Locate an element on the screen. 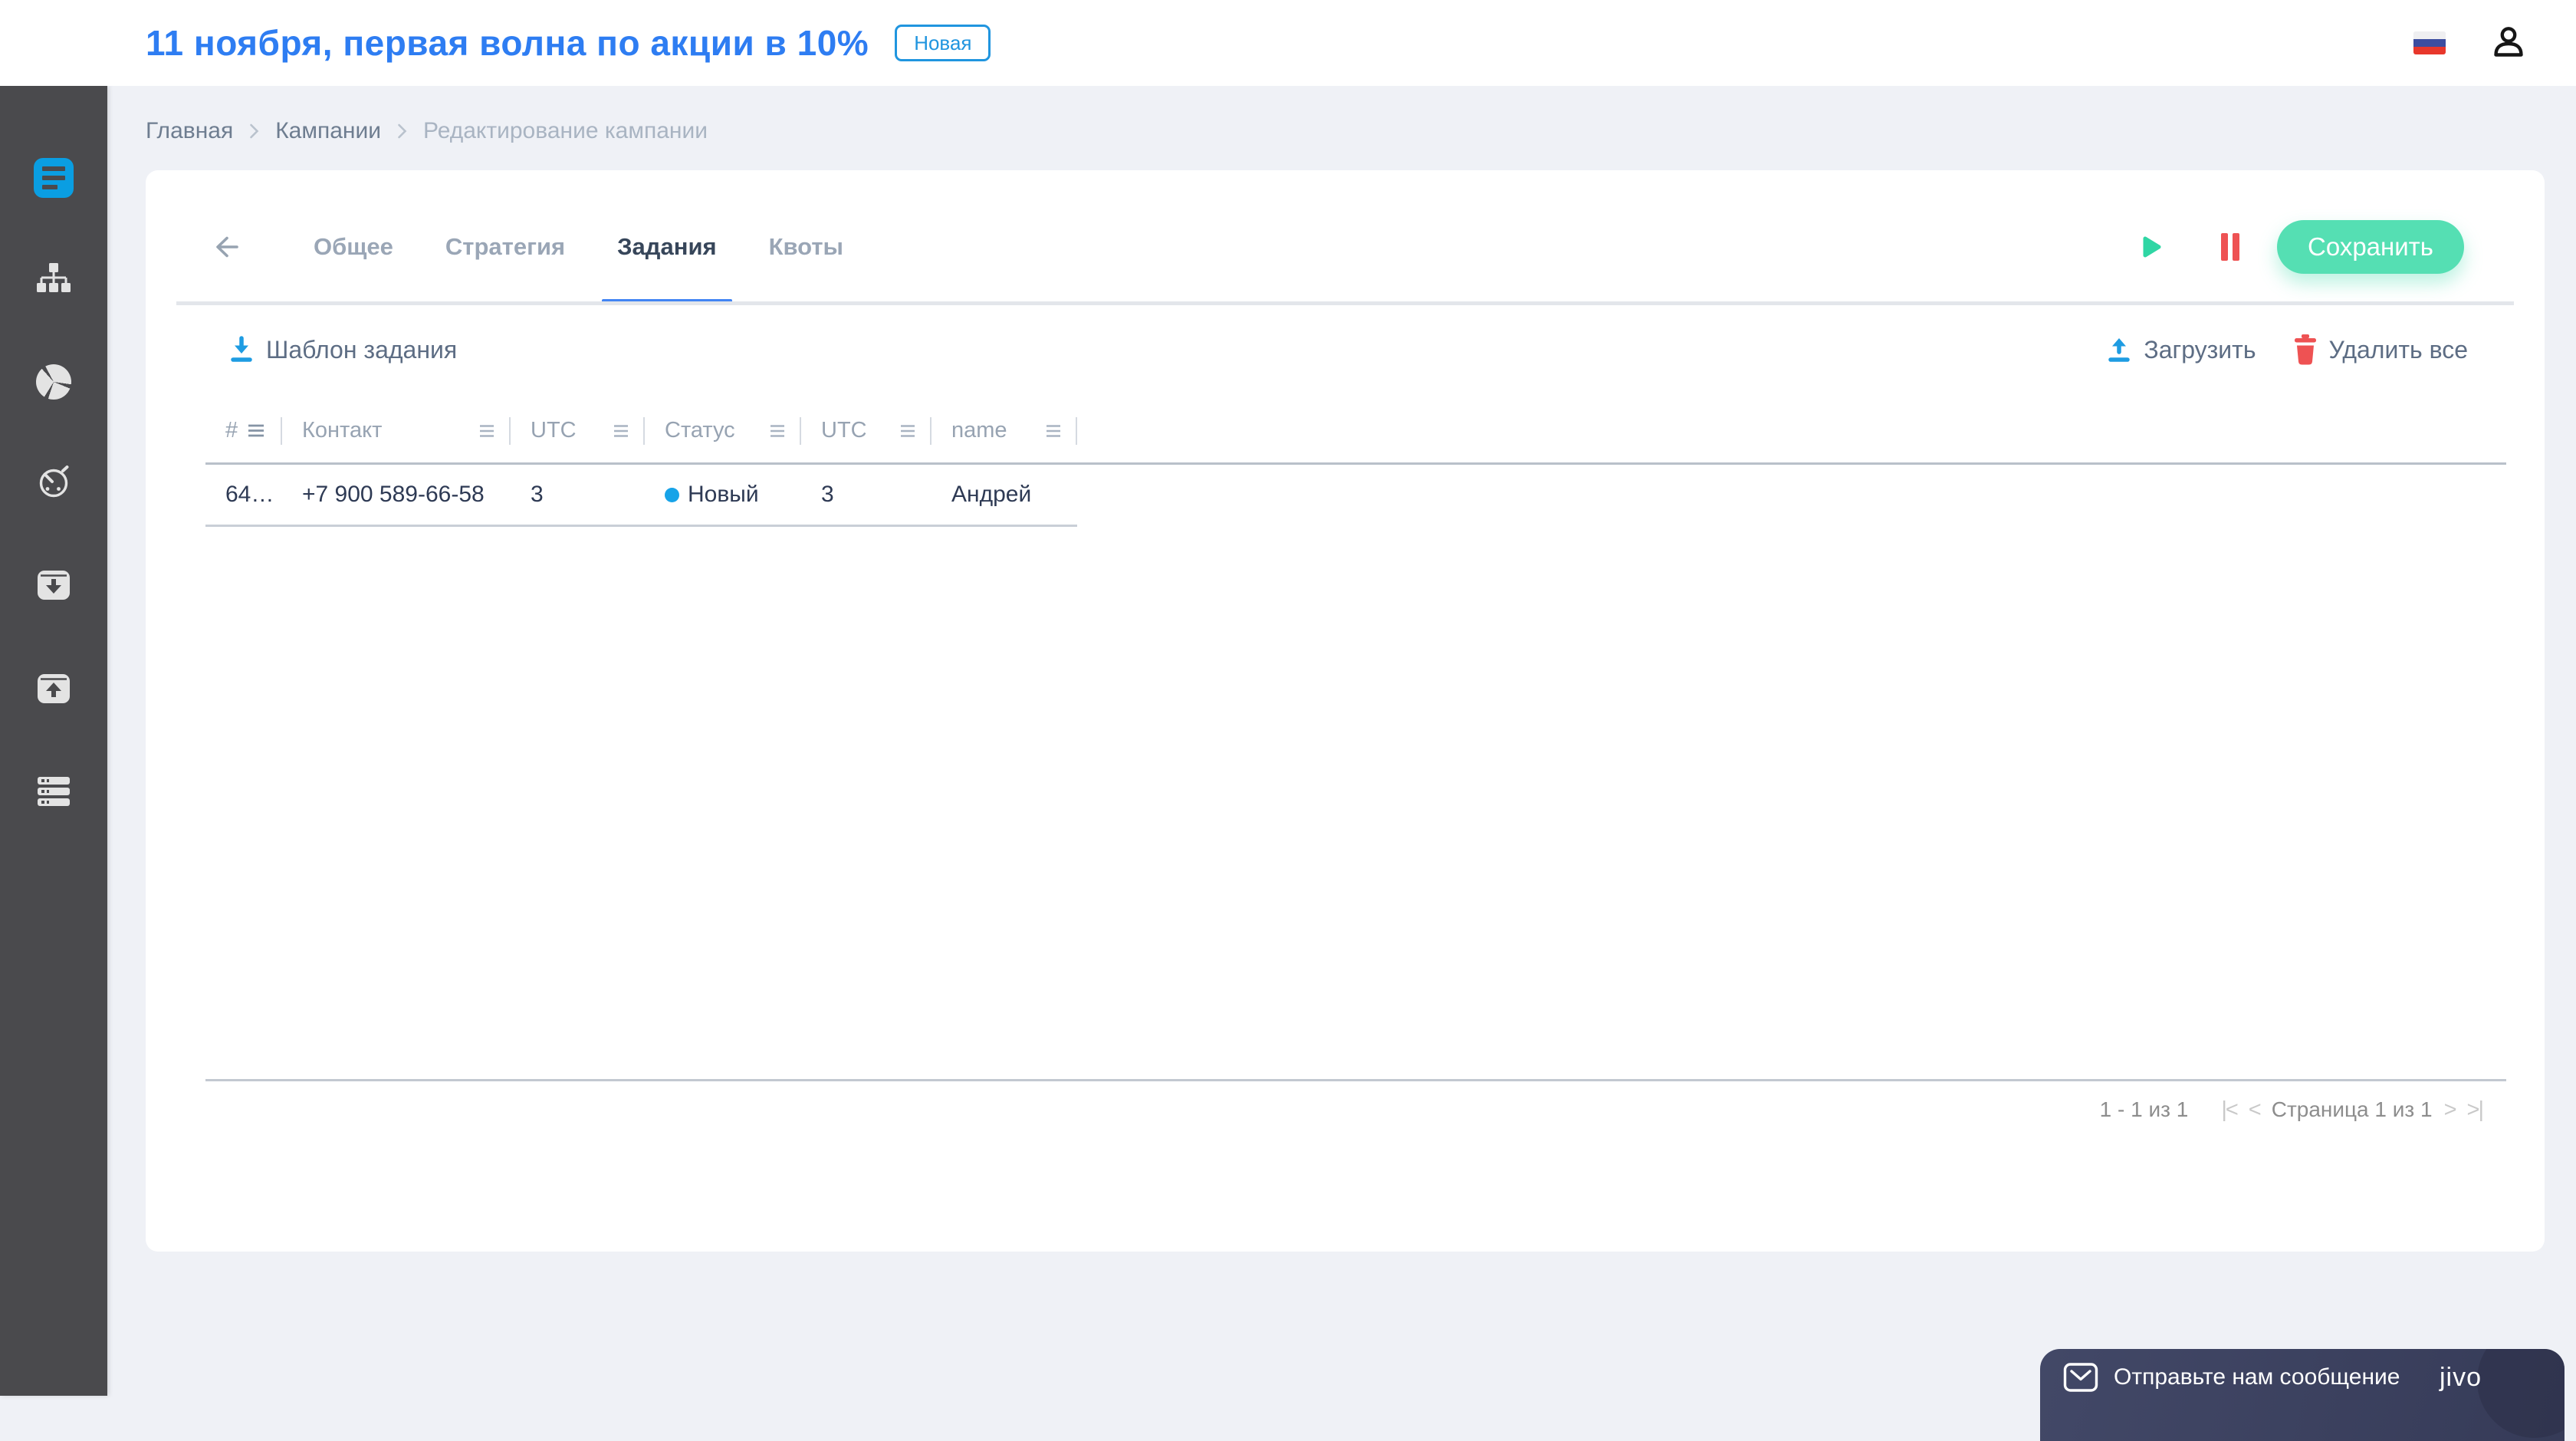  sidebar-item-campaigns is located at coordinates (53, 178).